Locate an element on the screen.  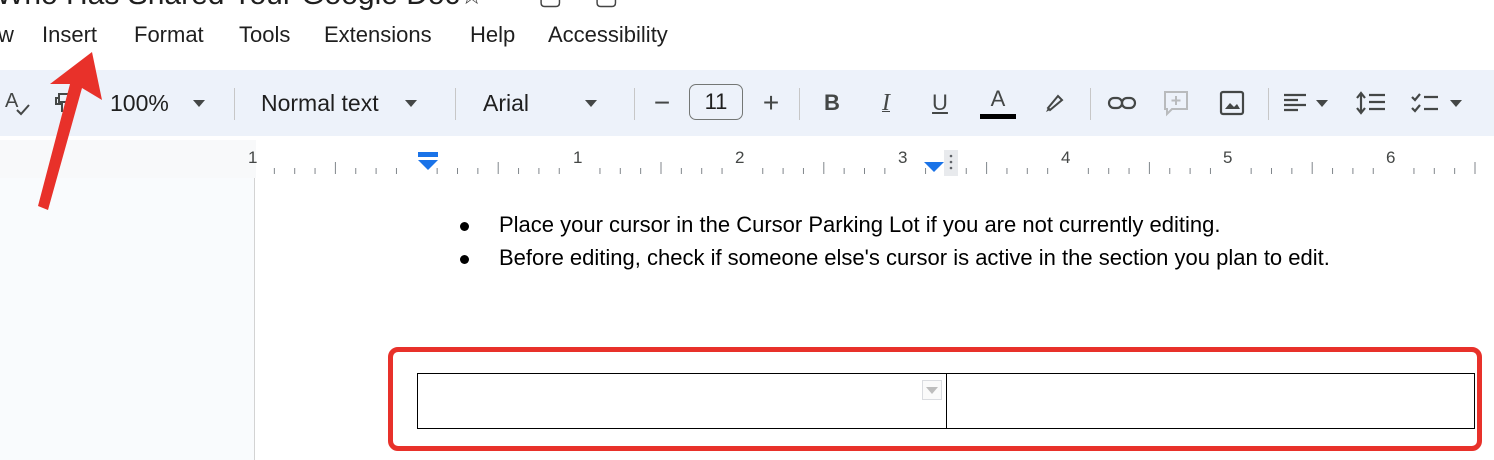
increase-font-size-button: + is located at coordinates (771, 103).